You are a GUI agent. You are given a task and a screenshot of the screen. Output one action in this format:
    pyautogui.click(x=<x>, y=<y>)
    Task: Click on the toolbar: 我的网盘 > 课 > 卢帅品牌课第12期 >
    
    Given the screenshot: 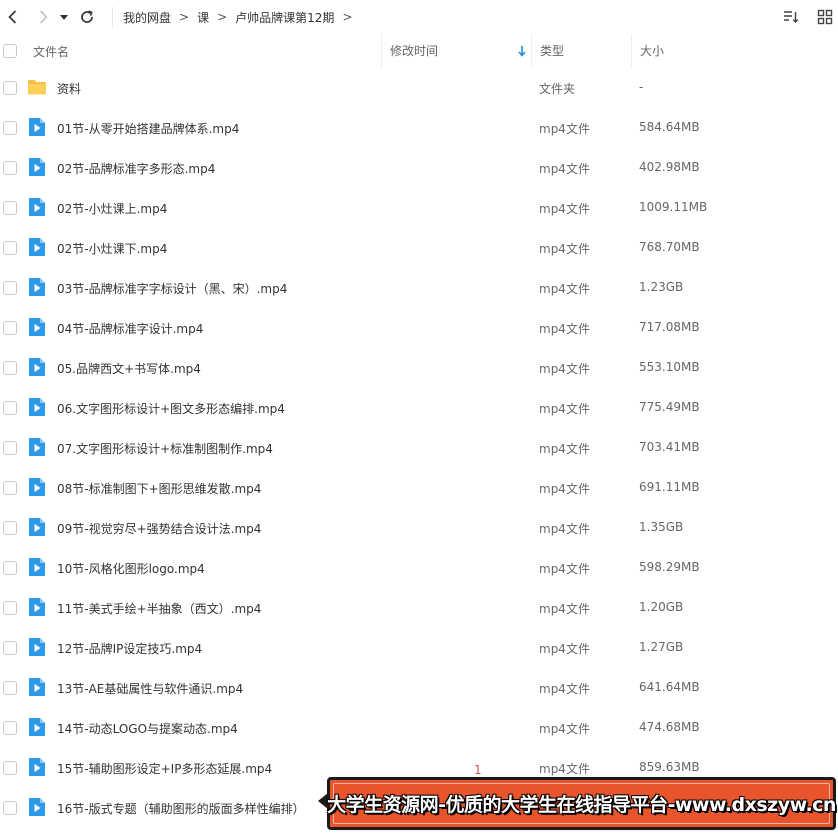 What is the action you would take?
    pyautogui.click(x=419, y=17)
    